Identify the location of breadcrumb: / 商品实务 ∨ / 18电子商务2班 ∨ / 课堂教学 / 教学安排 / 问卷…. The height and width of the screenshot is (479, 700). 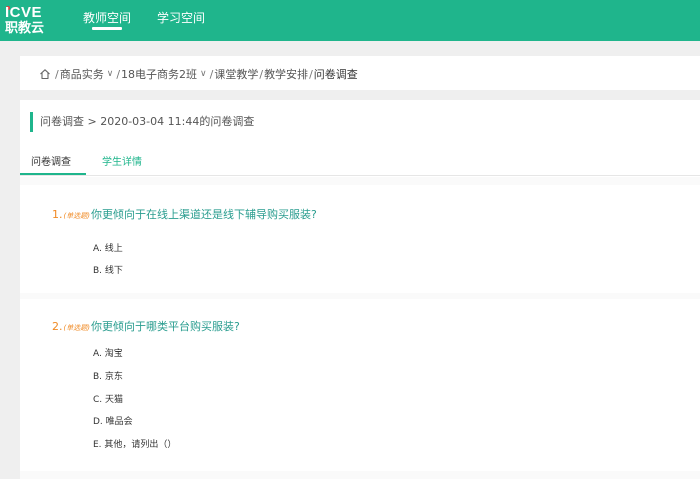
(198, 74).